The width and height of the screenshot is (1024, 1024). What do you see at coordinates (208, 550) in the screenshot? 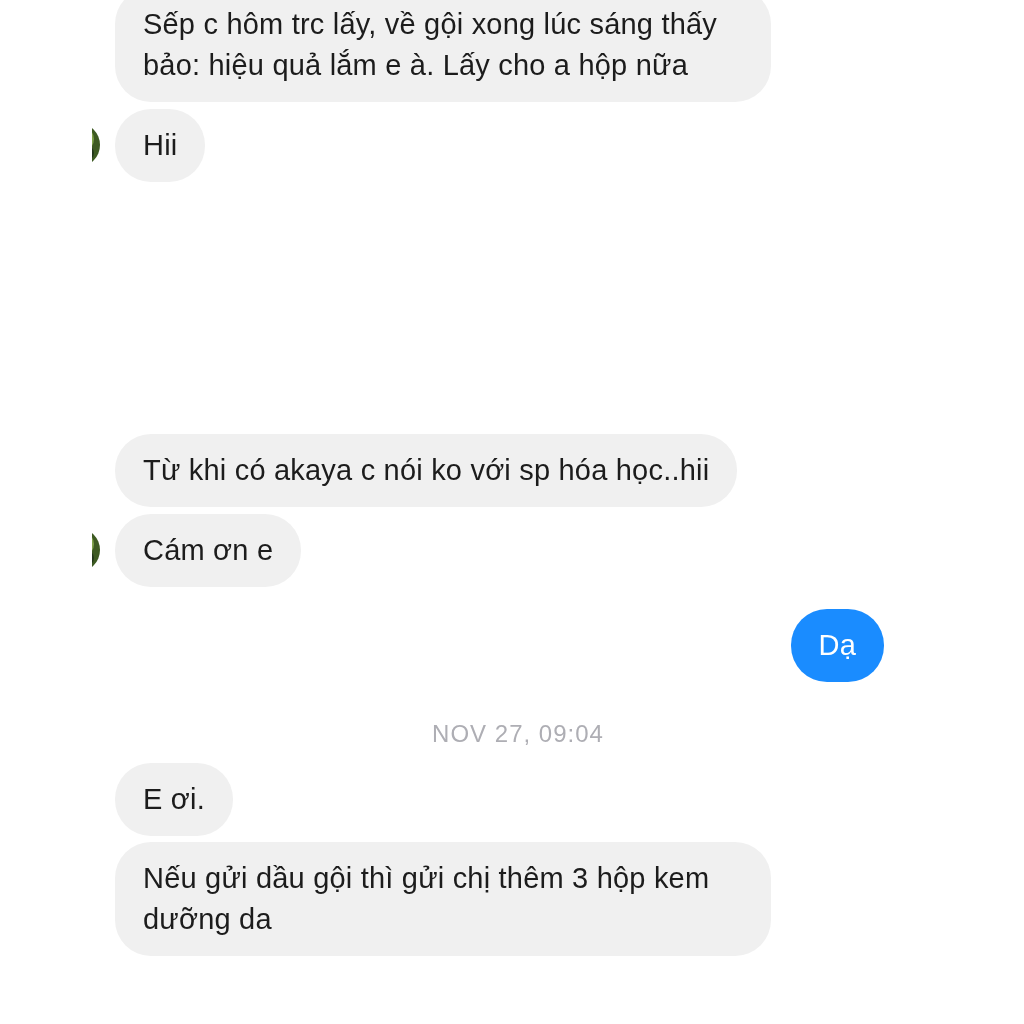
I see `message-bubble: Cám ơn e` at bounding box center [208, 550].